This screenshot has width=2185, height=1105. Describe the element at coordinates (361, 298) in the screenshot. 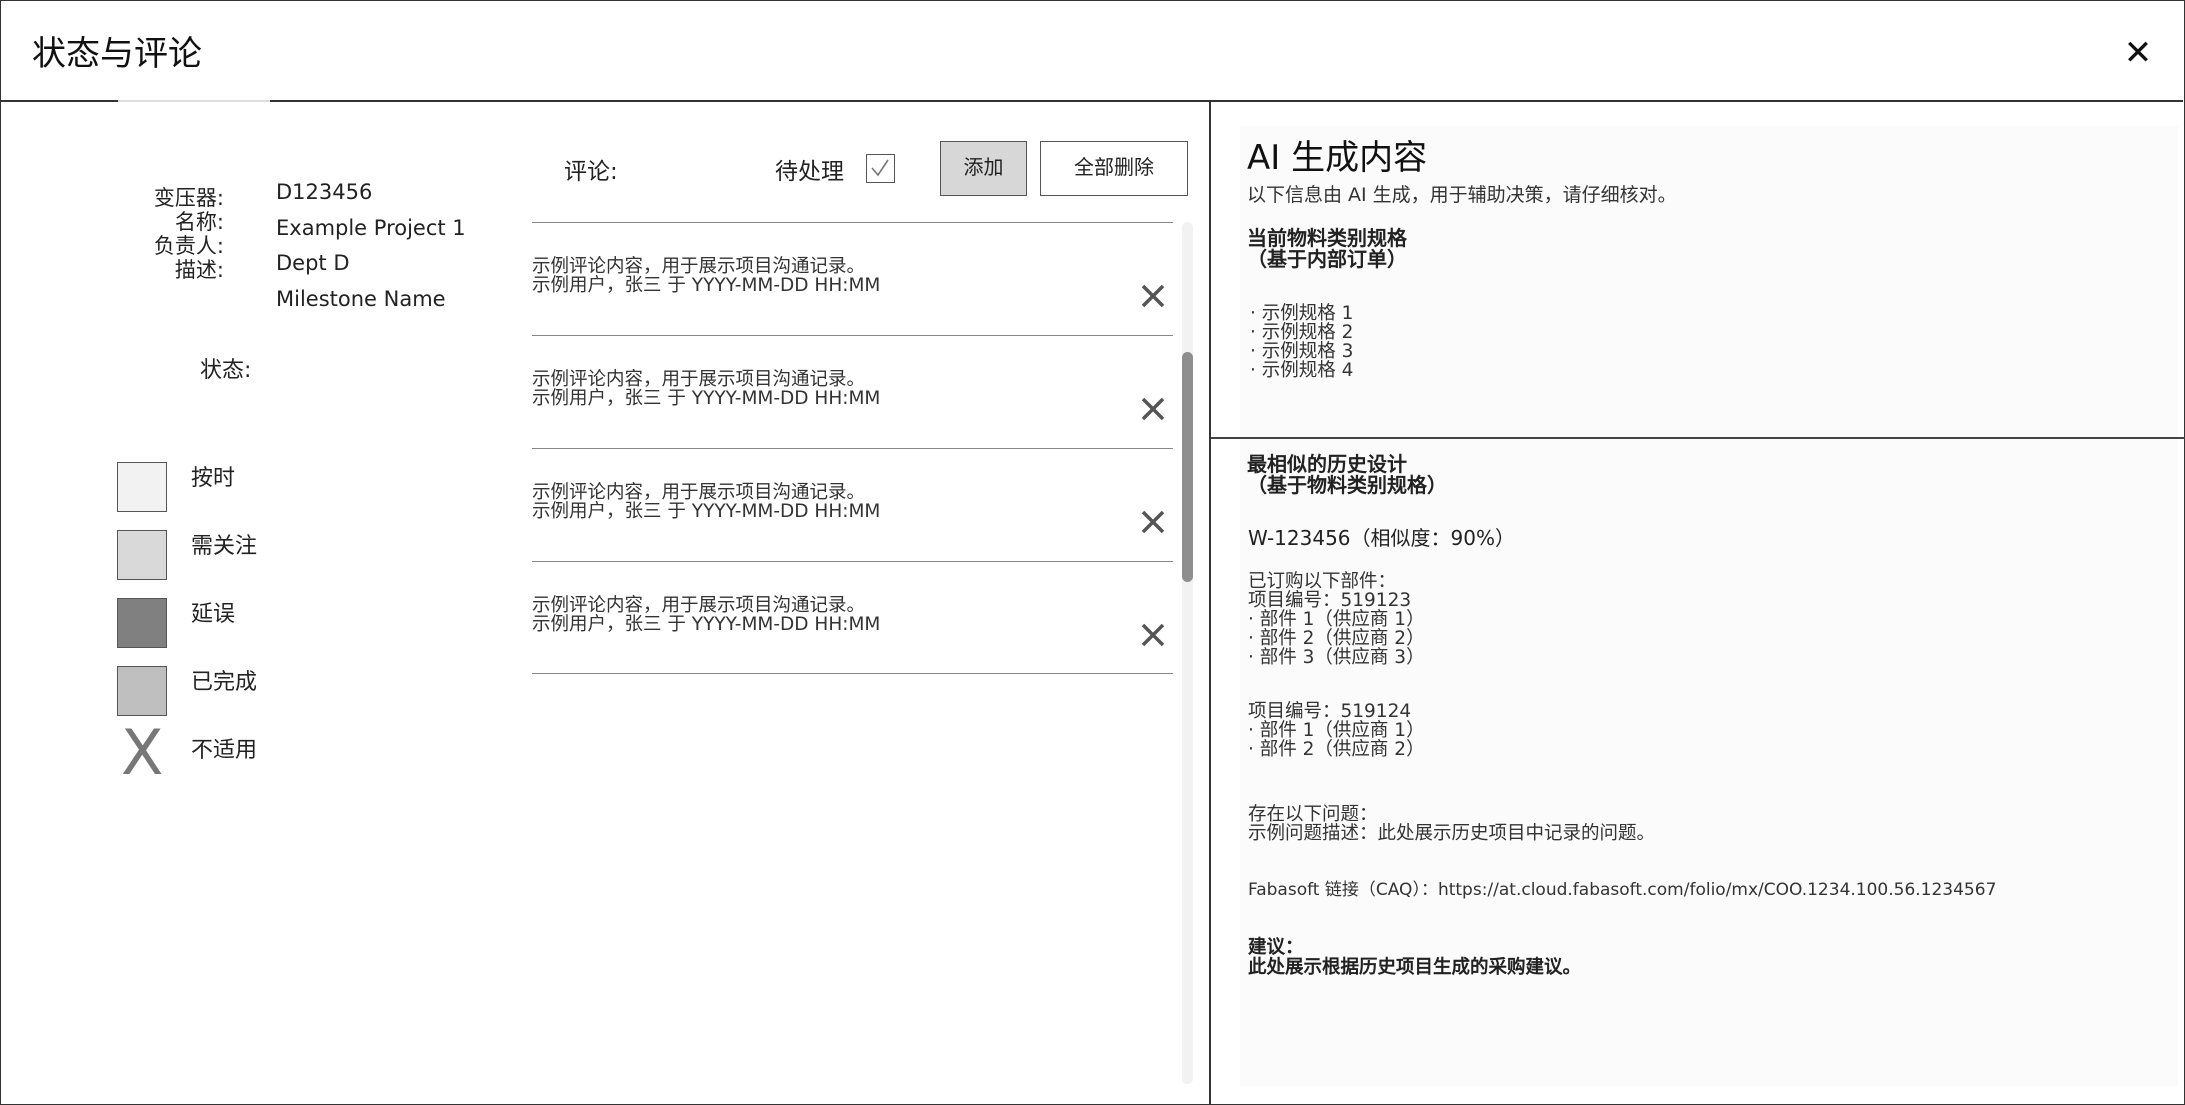

I see `value-description: Milestone Name` at that location.